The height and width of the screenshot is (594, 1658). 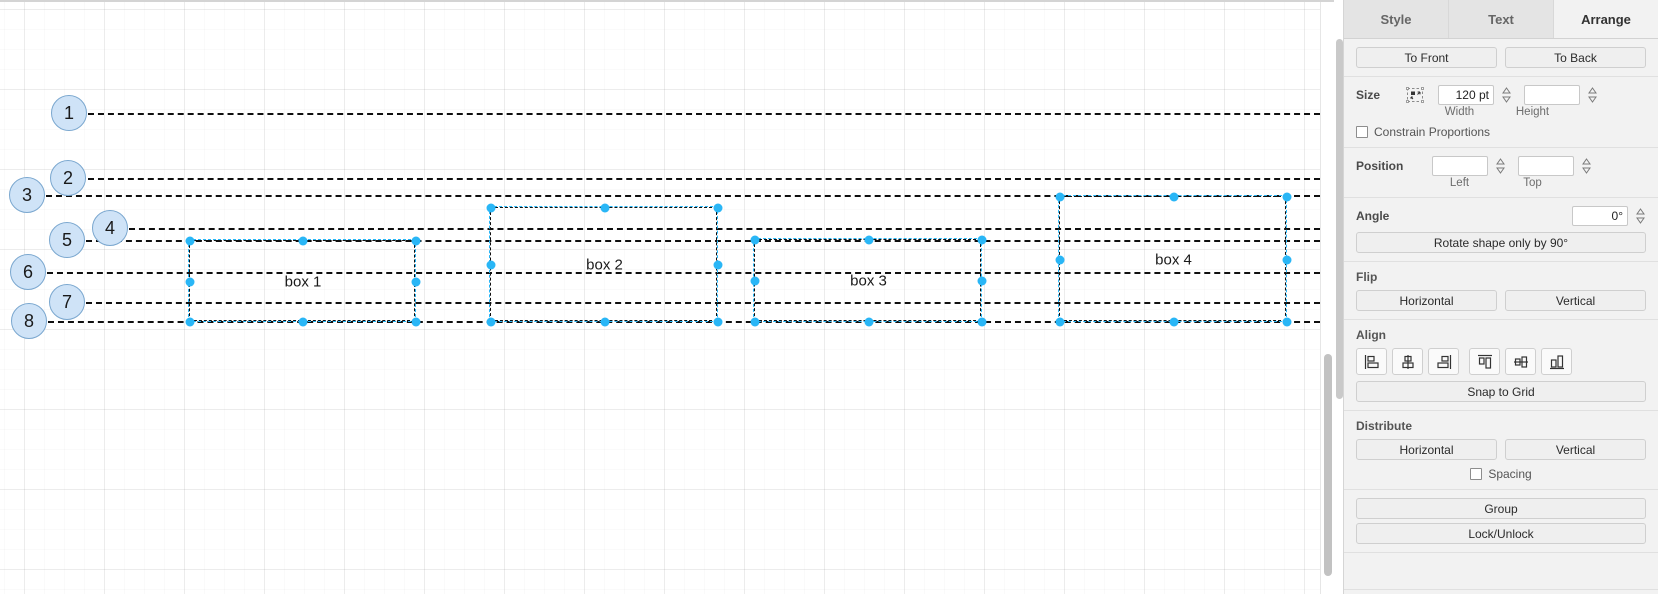 What do you see at coordinates (1459, 112) in the screenshot?
I see `width-sublabel: Width` at bounding box center [1459, 112].